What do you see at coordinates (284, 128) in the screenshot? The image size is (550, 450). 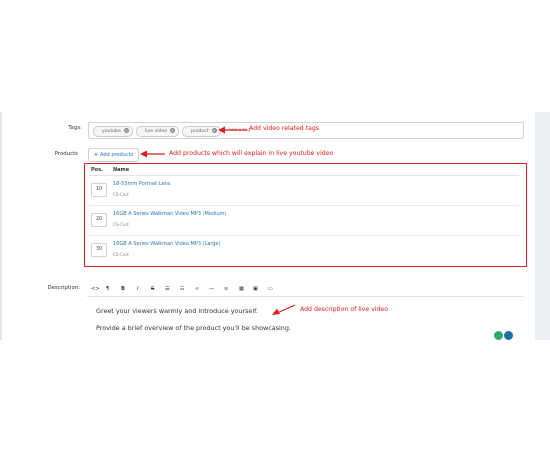 I see `tags-annotation: Add video related tags` at bounding box center [284, 128].